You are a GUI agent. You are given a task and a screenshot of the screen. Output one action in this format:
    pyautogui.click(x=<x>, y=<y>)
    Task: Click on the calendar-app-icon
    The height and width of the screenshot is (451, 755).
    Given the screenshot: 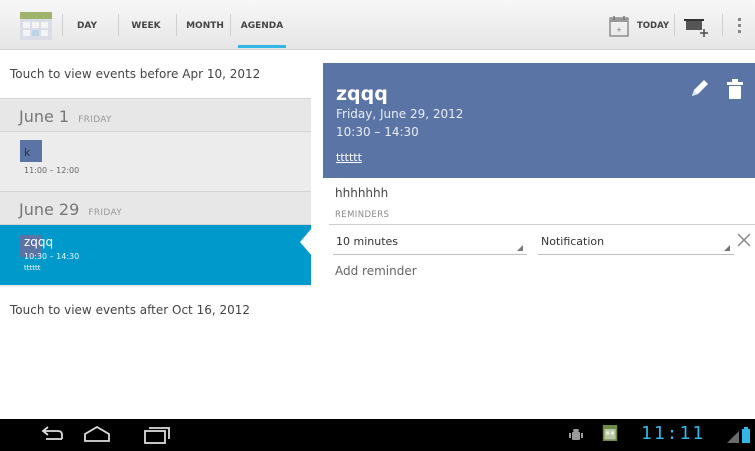 What is the action you would take?
    pyautogui.click(x=36, y=26)
    